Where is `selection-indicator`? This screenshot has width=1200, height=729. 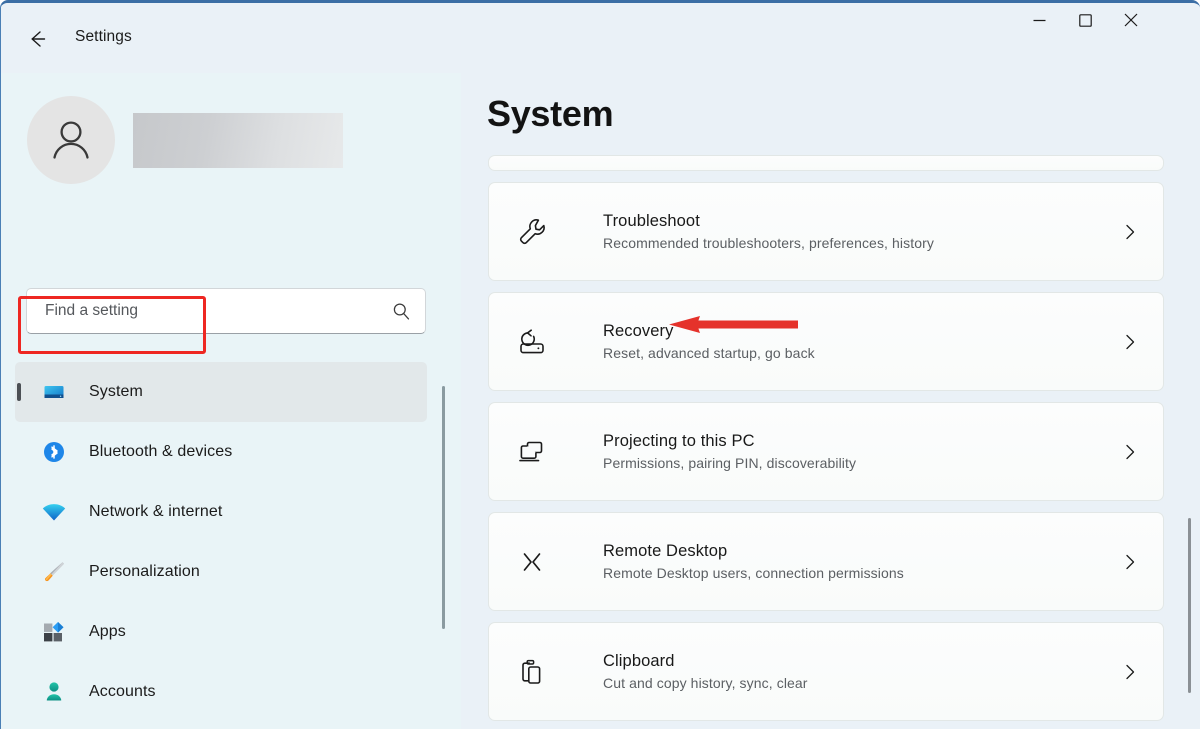
selection-indicator is located at coordinates (19, 392).